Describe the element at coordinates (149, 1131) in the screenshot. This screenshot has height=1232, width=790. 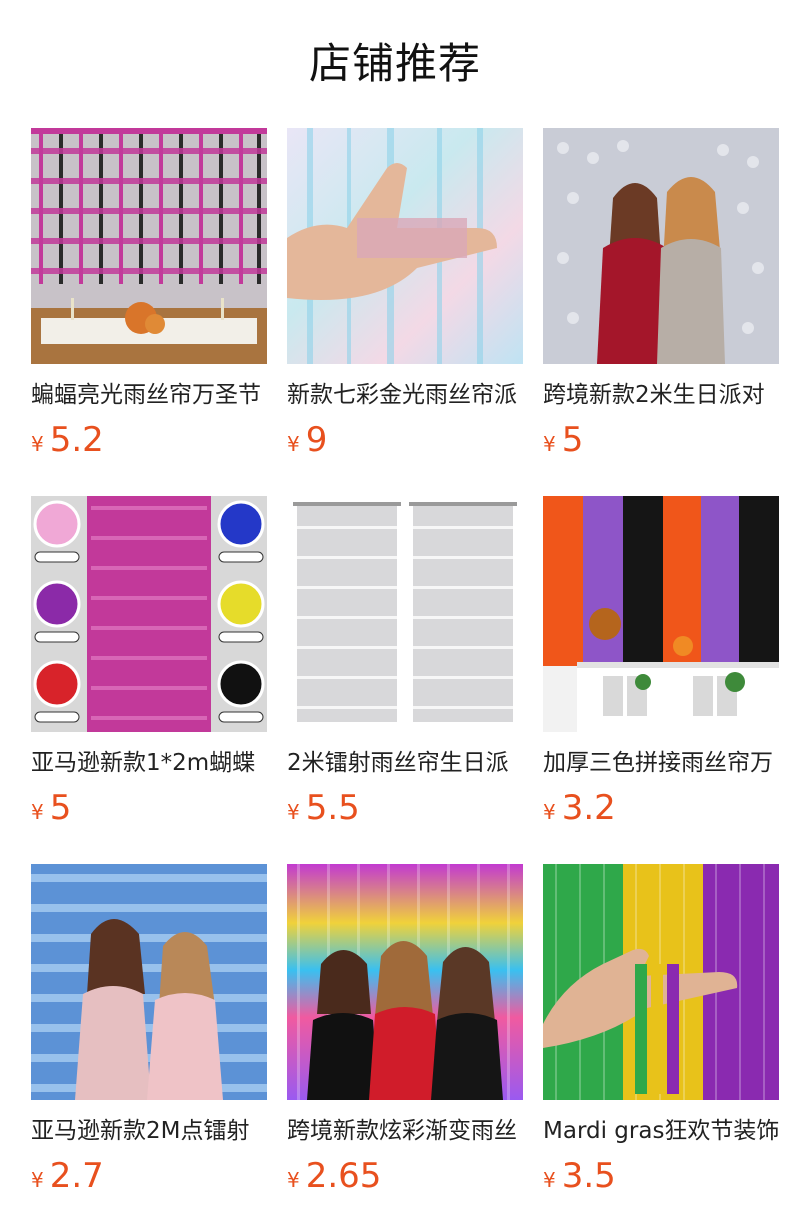
I see `product-title: 亚马逊新款2M点镭射` at that location.